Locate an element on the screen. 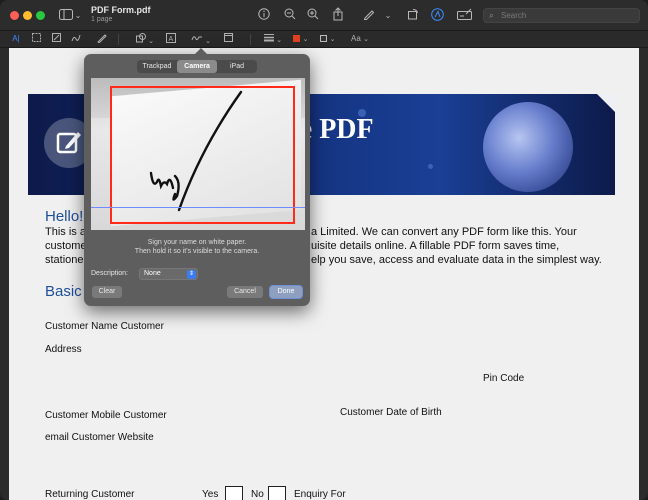 The width and height of the screenshot is (648, 500). body-text-line: statione is located at coordinates (64, 260).